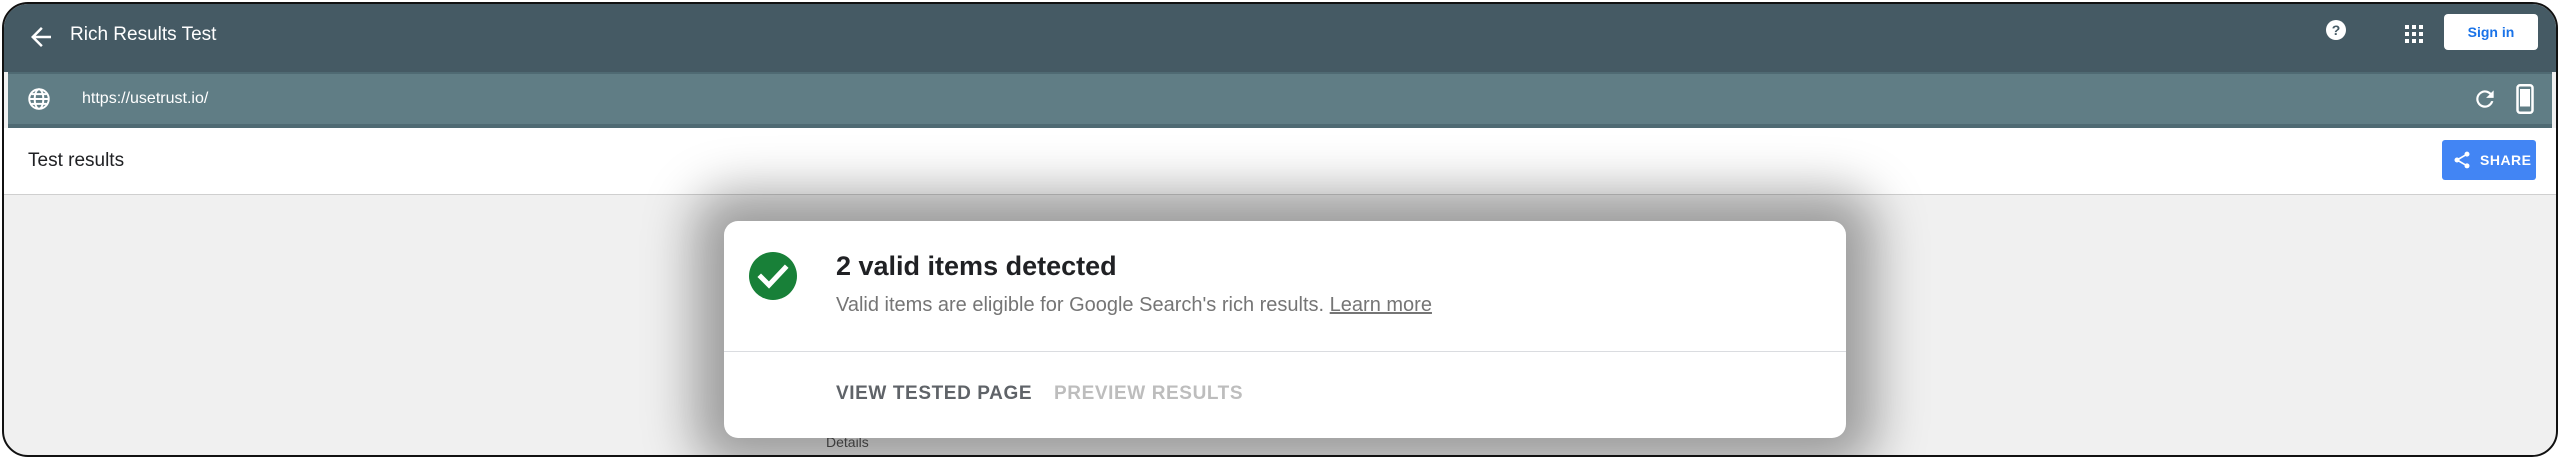  What do you see at coordinates (1280, 38) in the screenshot?
I see `top-app-bar: Rich Results Test ? Sign in` at bounding box center [1280, 38].